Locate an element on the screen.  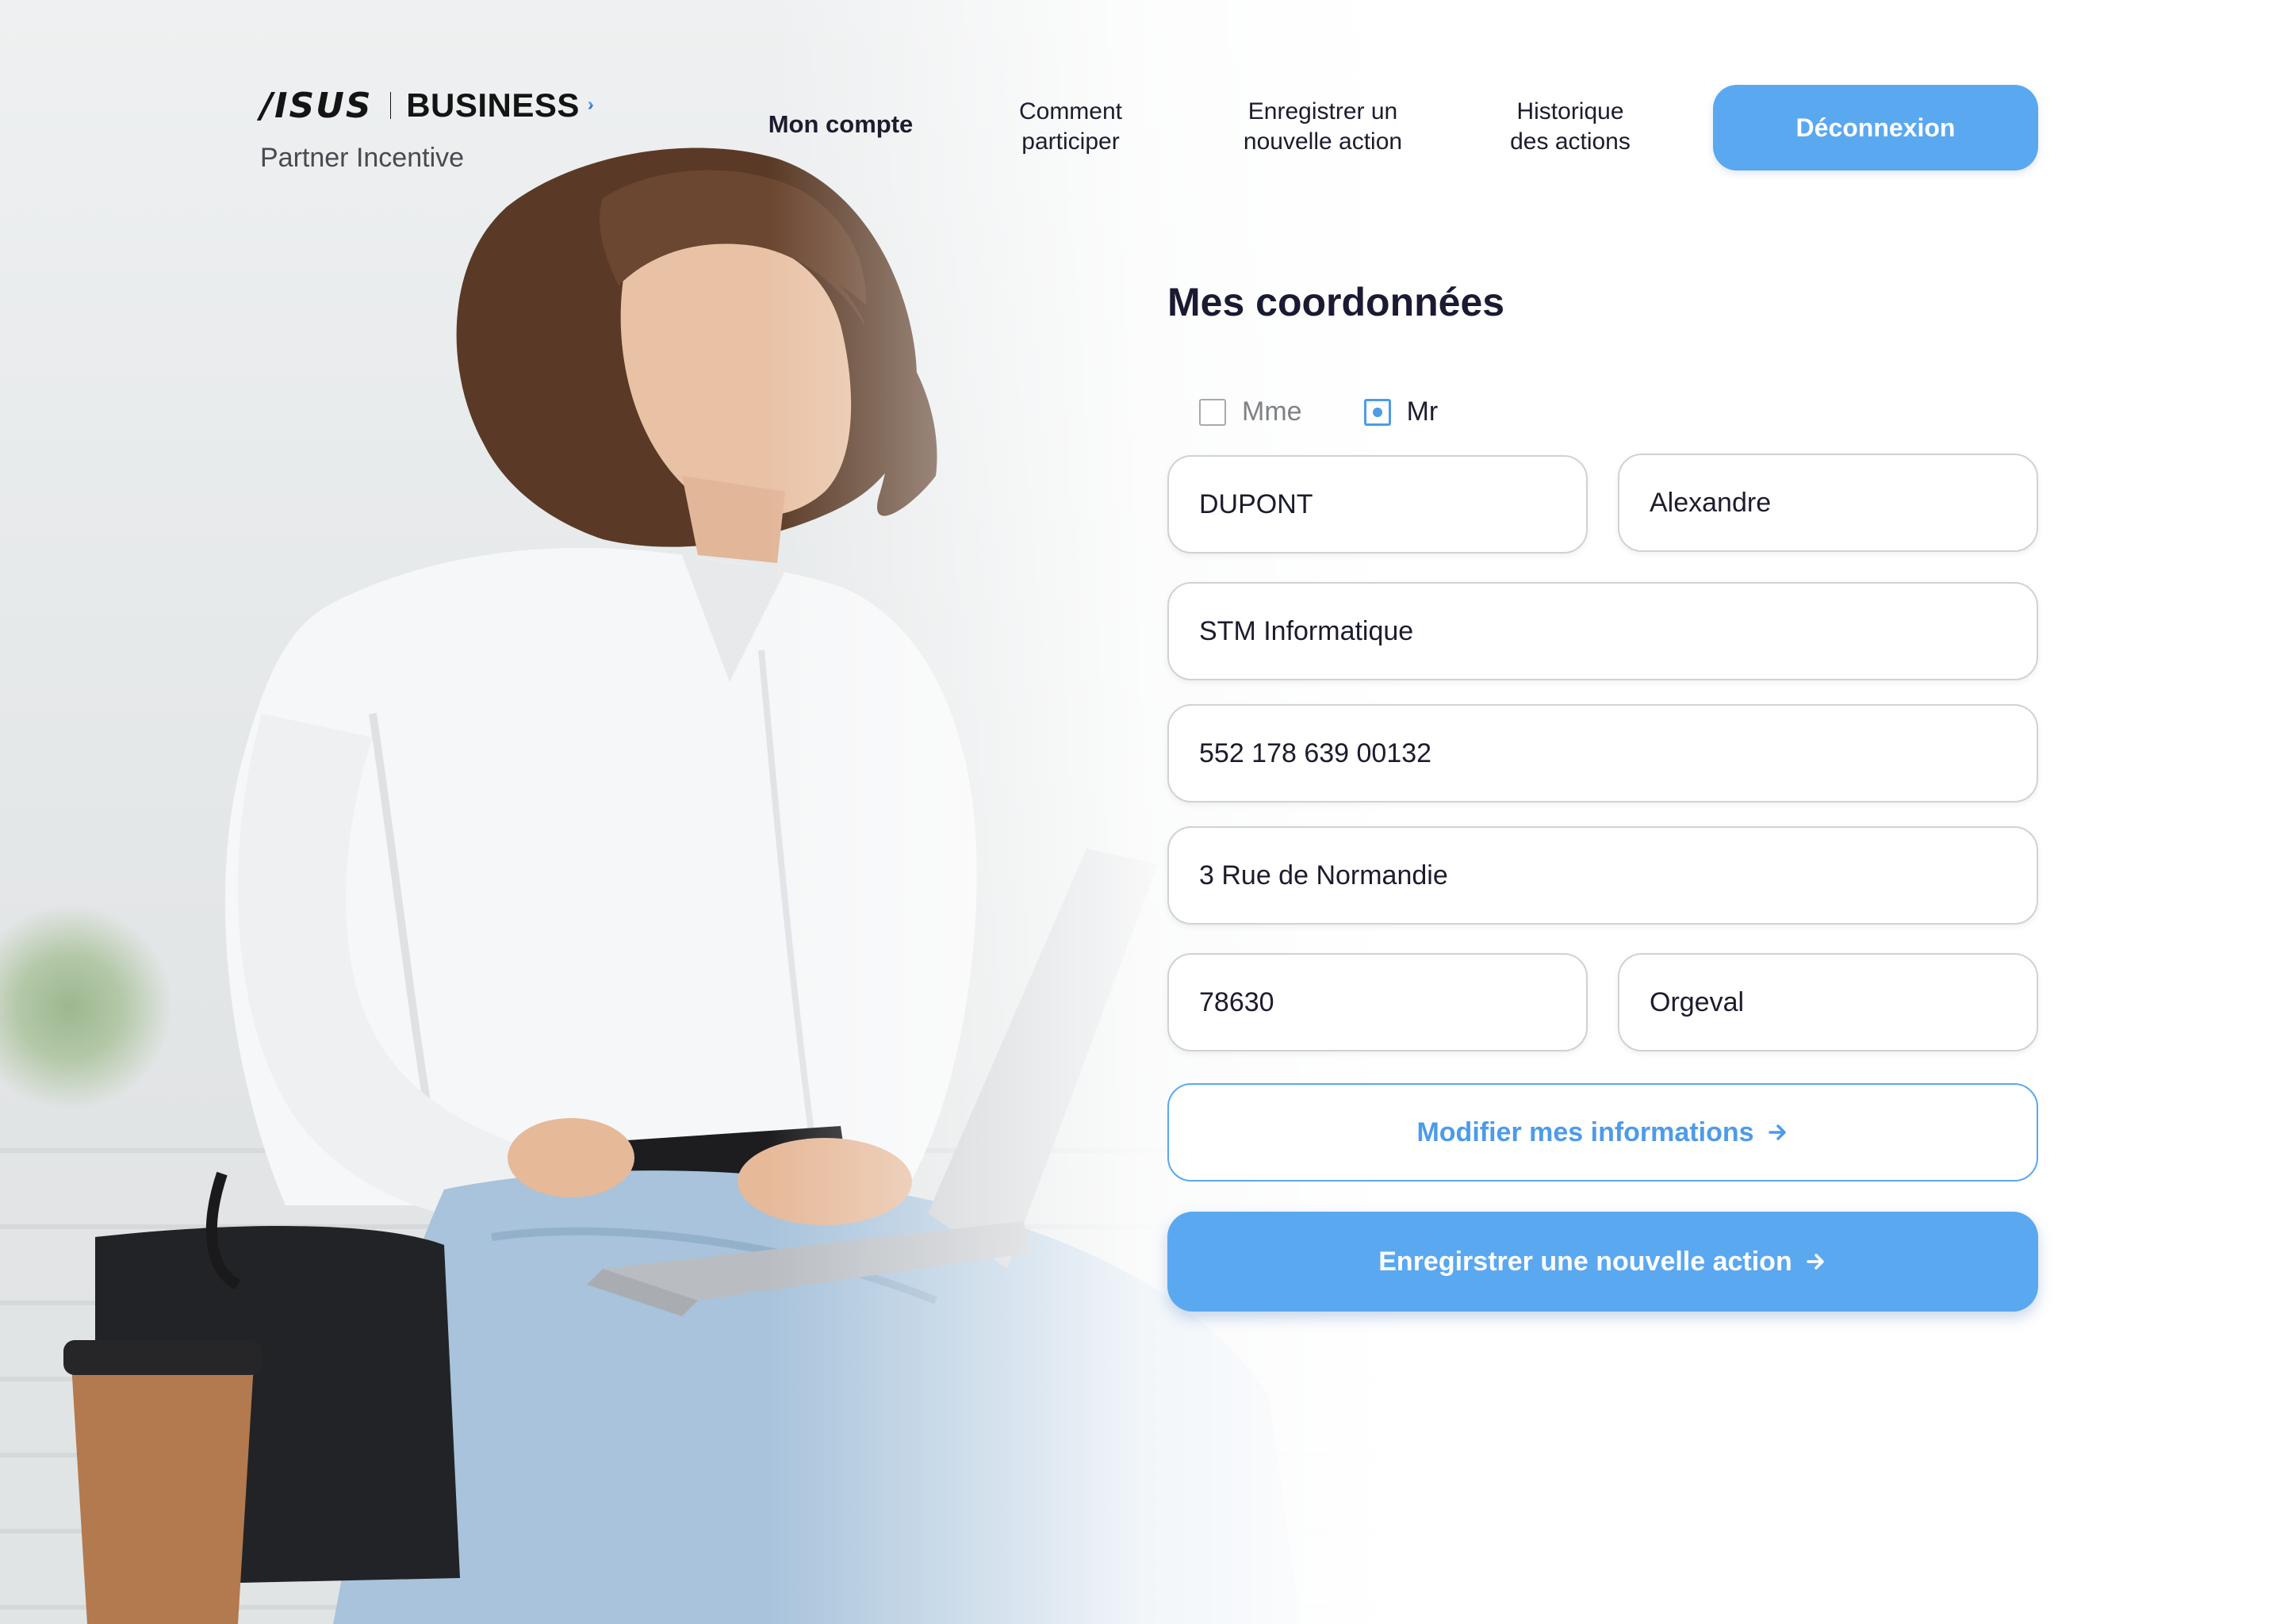
civility-group: Mme Mr is located at coordinates (1318, 411).